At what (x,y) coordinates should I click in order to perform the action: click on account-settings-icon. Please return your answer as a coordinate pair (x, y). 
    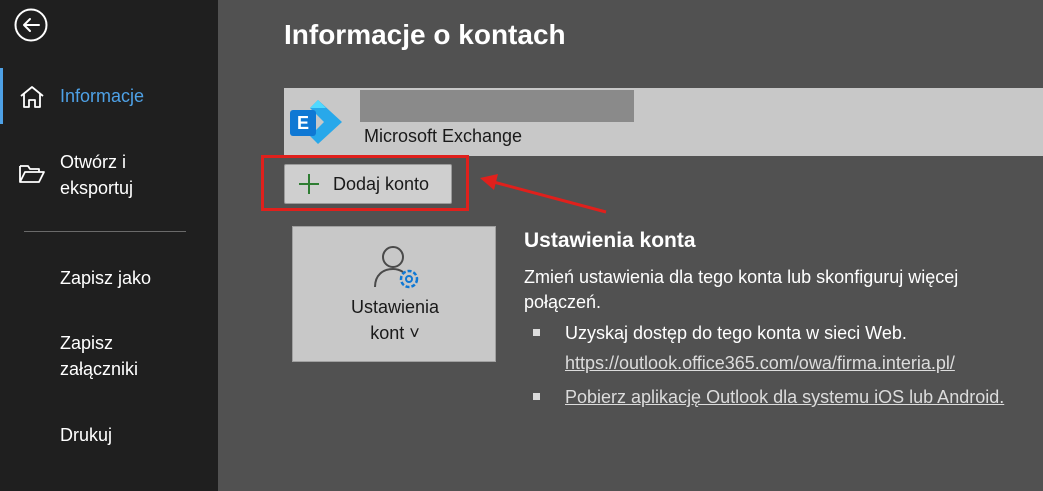
    Looking at the image, I should click on (396, 267).